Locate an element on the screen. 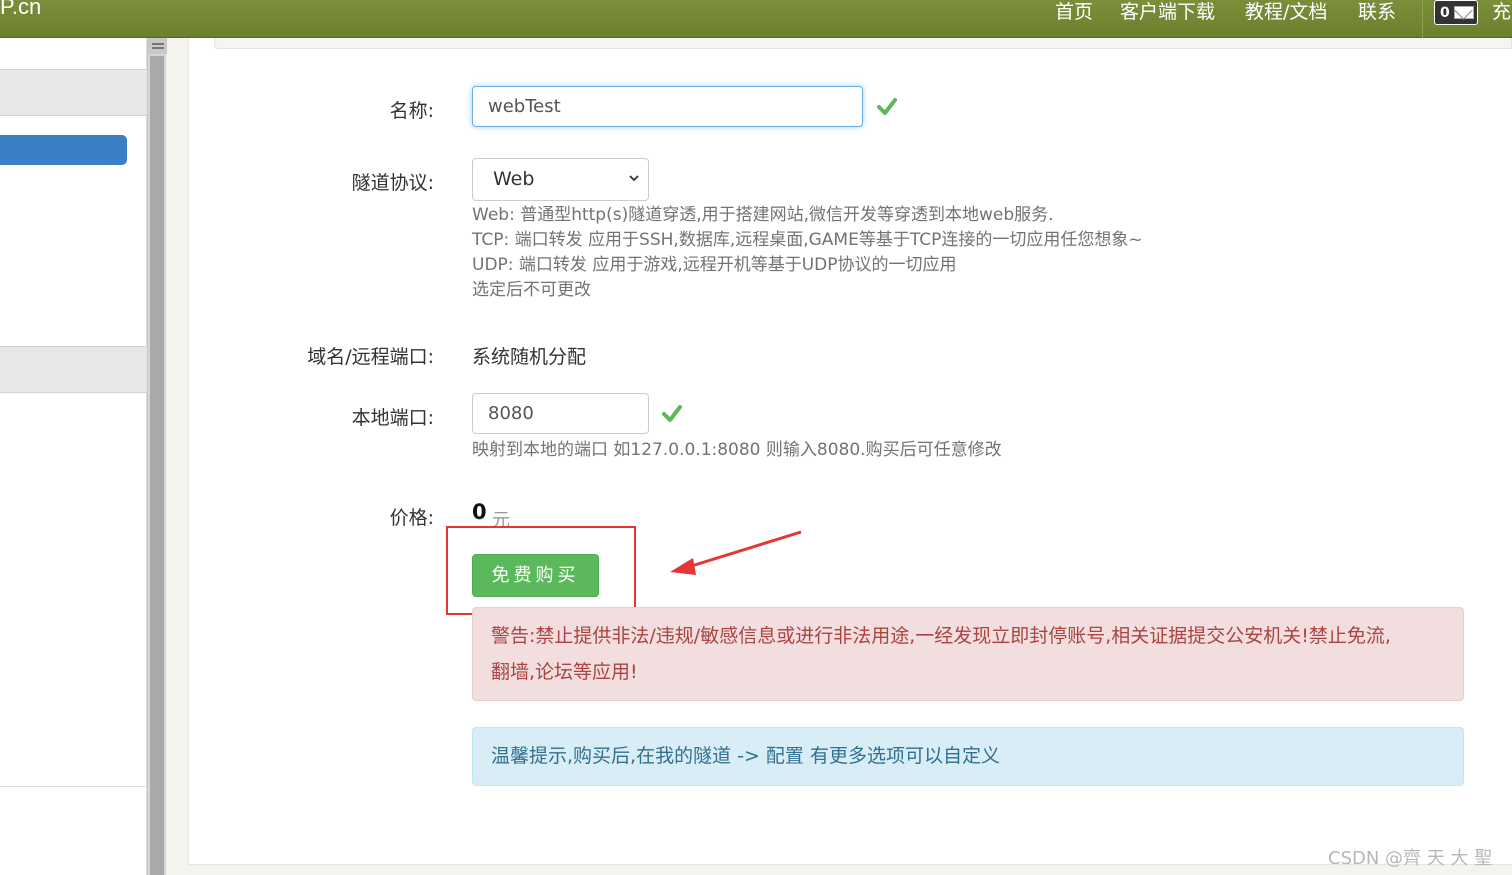 This screenshot has width=1512, height=875. nav-client-download: 客户端下载 is located at coordinates (1167, 12).